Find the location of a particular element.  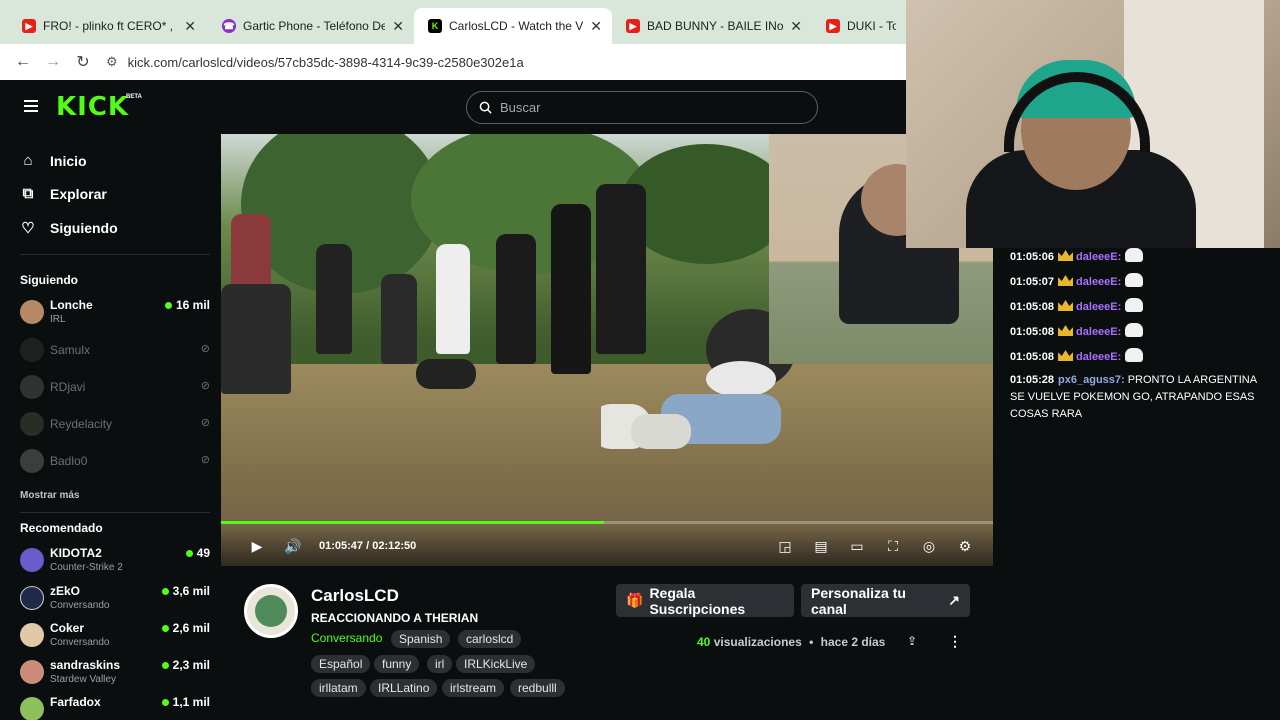

tag-chip: funny is located at coordinates (397, 664).